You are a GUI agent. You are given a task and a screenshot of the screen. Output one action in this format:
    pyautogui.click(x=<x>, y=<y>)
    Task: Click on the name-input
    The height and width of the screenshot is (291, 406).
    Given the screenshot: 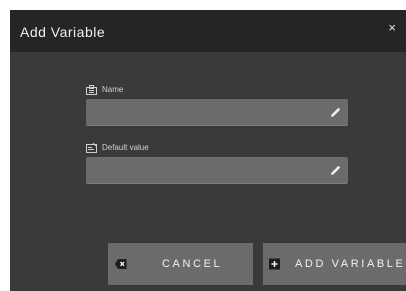 What is the action you would take?
    pyautogui.click(x=205, y=112)
    